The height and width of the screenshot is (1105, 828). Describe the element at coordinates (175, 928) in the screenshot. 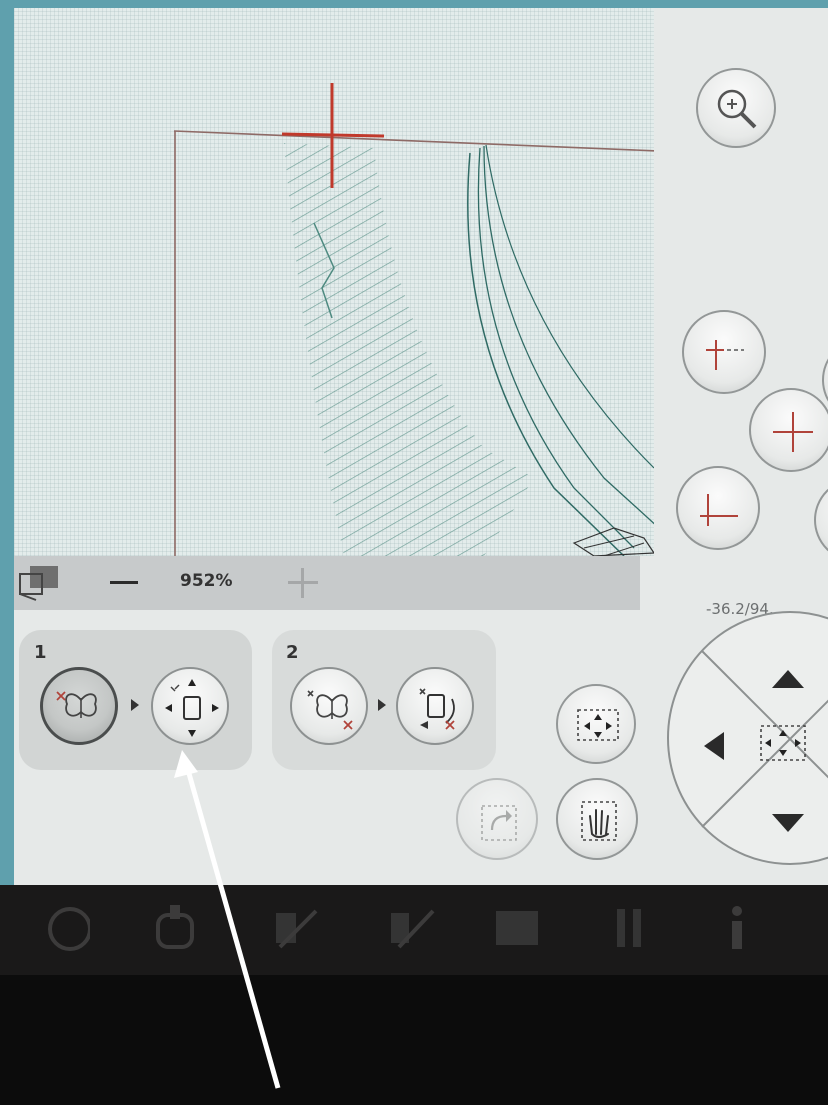

I see `embroidery-hoop-icon` at that location.